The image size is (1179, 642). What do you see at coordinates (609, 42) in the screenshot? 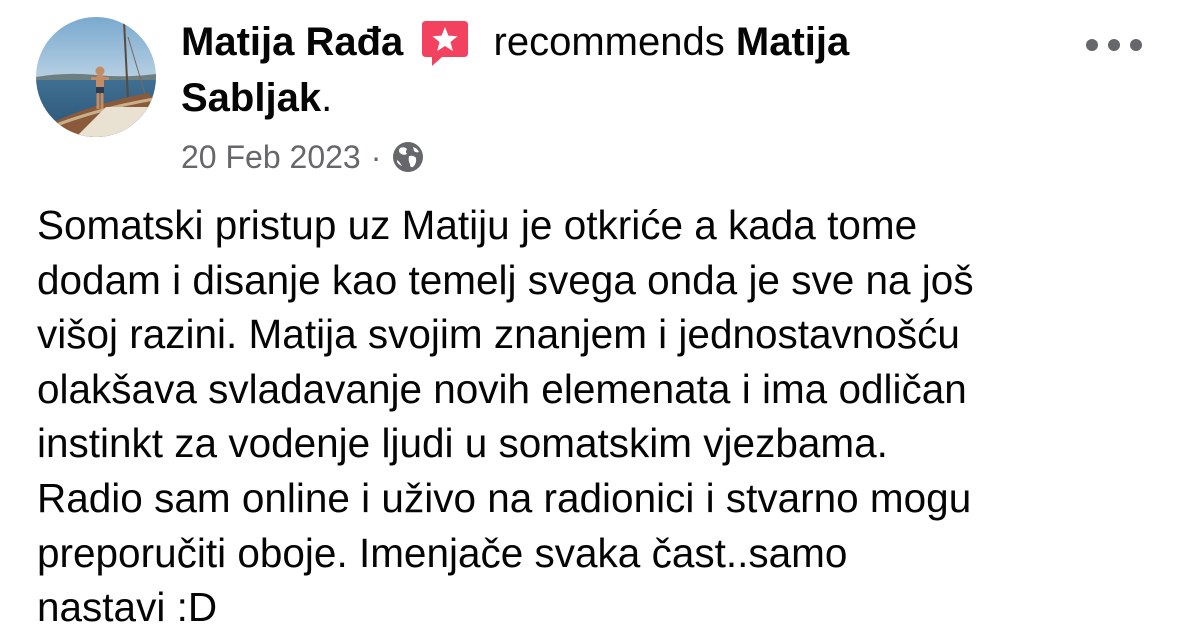
I see `action-text: recommends` at bounding box center [609, 42].